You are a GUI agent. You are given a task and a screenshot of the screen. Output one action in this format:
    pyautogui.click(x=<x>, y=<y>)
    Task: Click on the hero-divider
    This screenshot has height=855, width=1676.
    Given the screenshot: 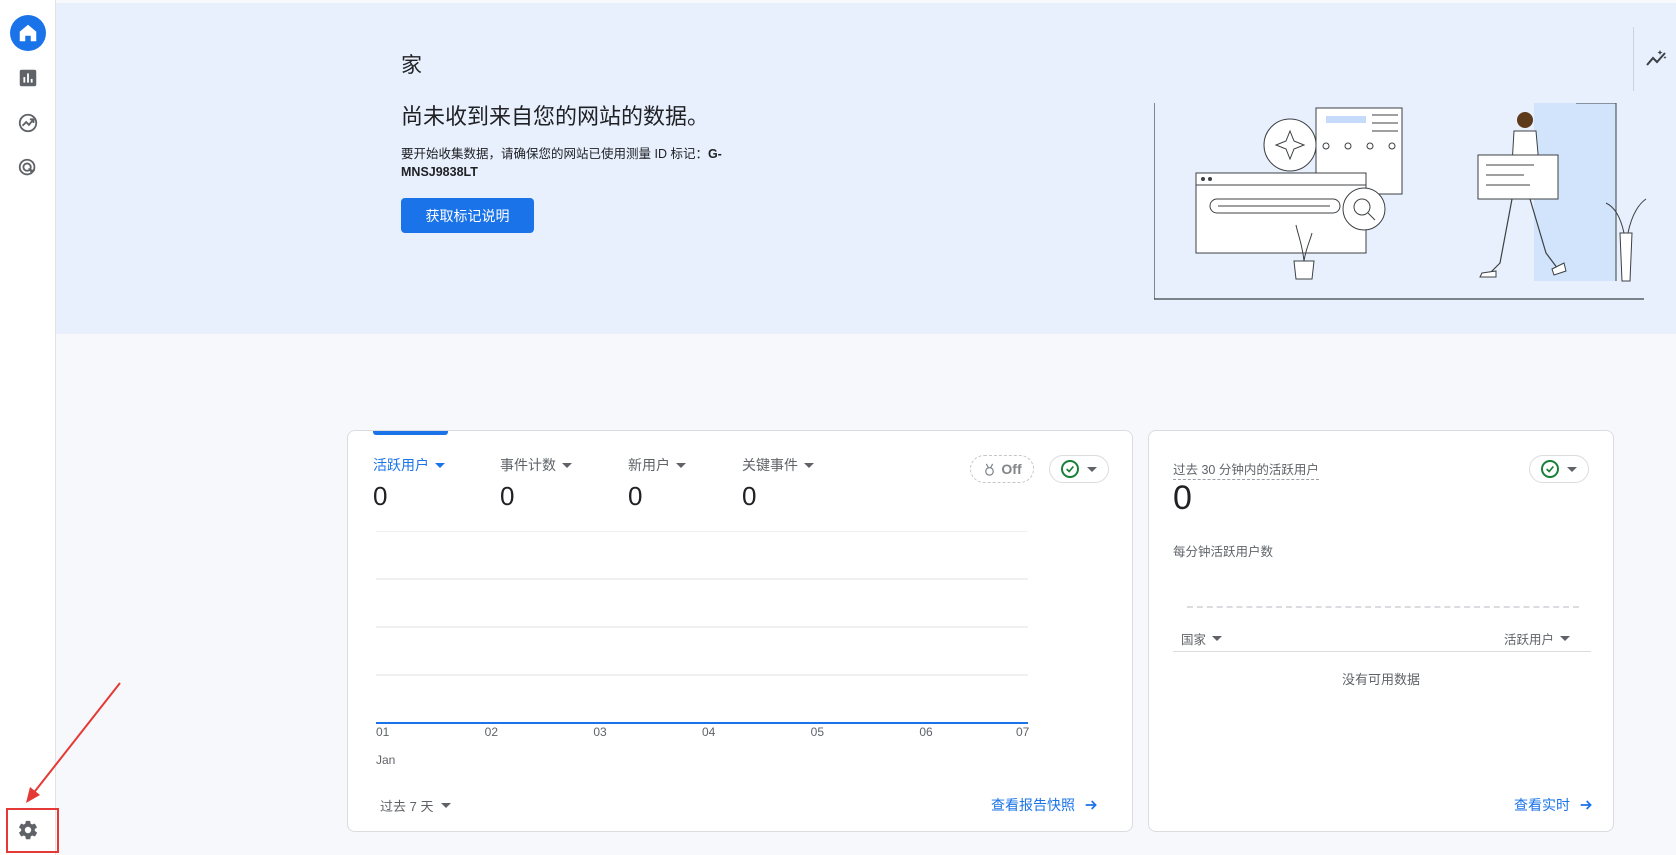 What is the action you would take?
    pyautogui.click(x=1633, y=59)
    